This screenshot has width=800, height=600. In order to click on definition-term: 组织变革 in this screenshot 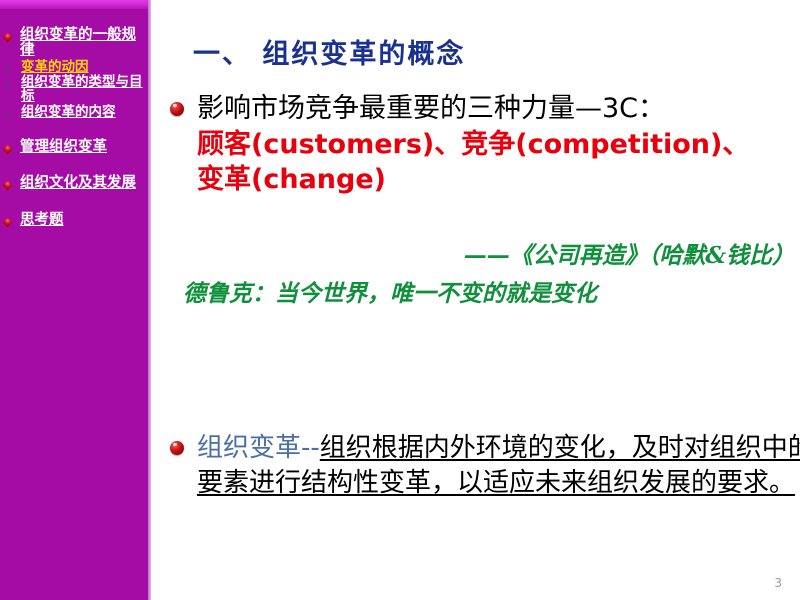, I will do `click(249, 447)`.